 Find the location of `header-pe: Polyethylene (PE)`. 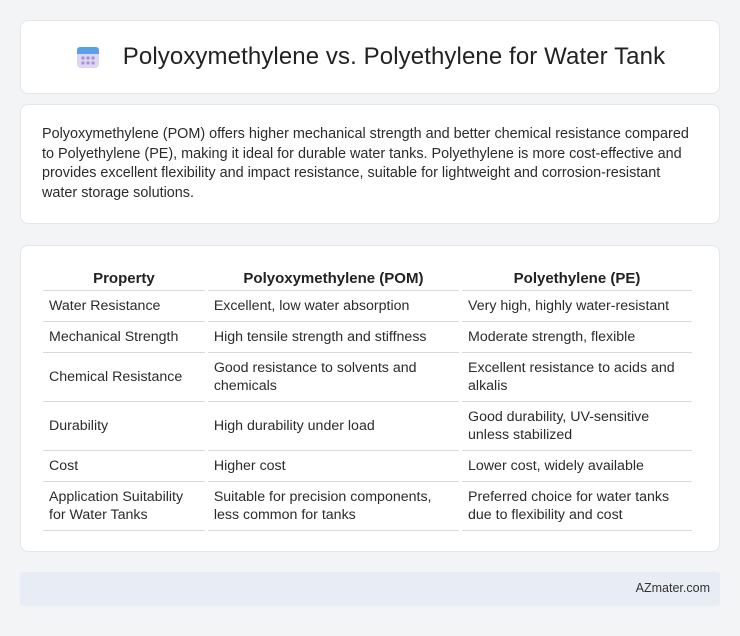

header-pe: Polyethylene (PE) is located at coordinates (577, 277).